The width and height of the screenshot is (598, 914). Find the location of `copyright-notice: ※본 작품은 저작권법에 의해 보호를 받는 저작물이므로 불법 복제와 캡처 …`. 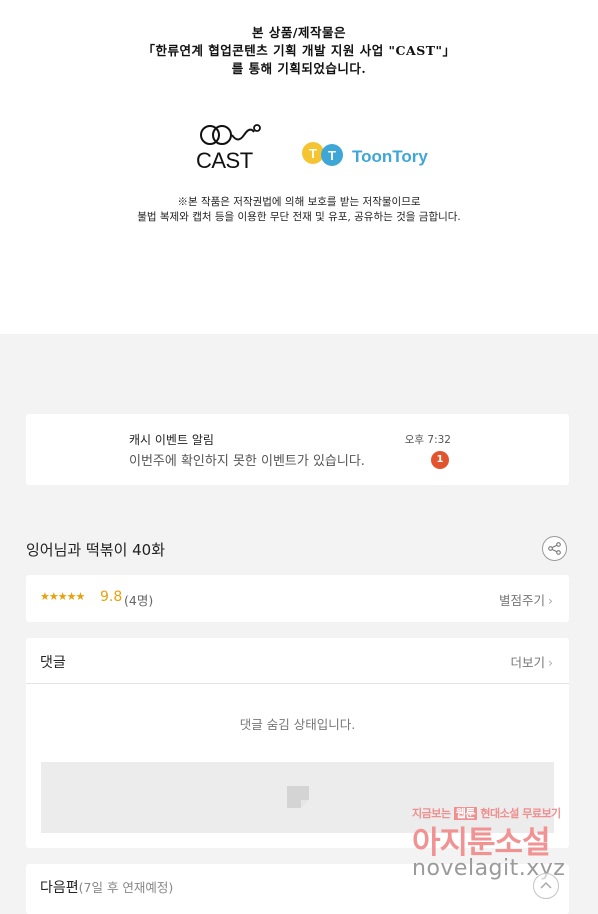

copyright-notice: ※본 작품은 저작권법에 의해 보호를 받는 저작물이므로 불법 복제와 캡처 … is located at coordinates (299, 210).